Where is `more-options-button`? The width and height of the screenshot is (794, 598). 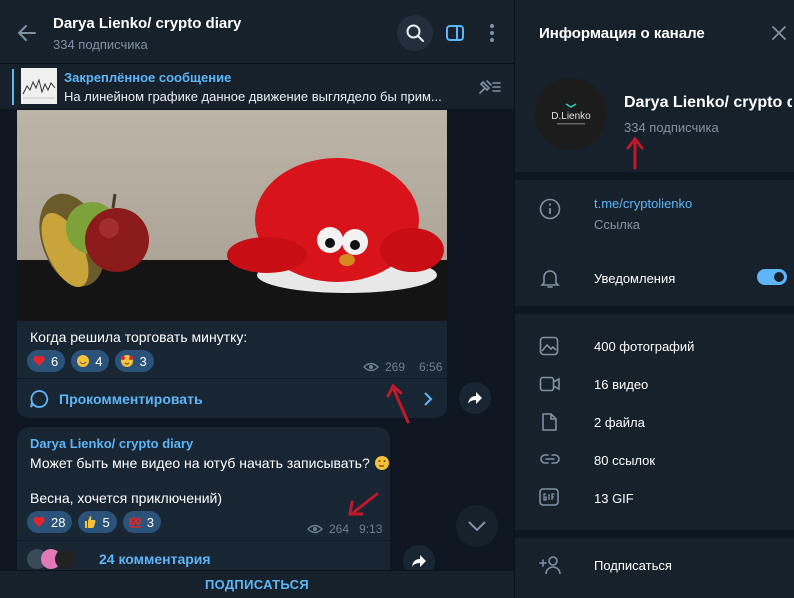
more-options-button is located at coordinates (492, 33).